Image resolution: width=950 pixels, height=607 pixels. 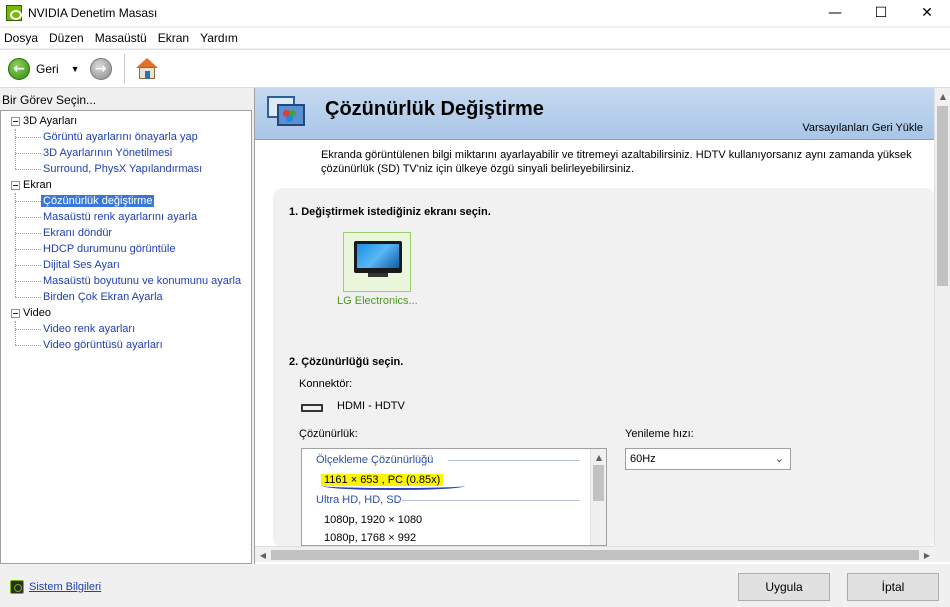 What do you see at coordinates (124, 68) in the screenshot?
I see `toolbar-separator` at bounding box center [124, 68].